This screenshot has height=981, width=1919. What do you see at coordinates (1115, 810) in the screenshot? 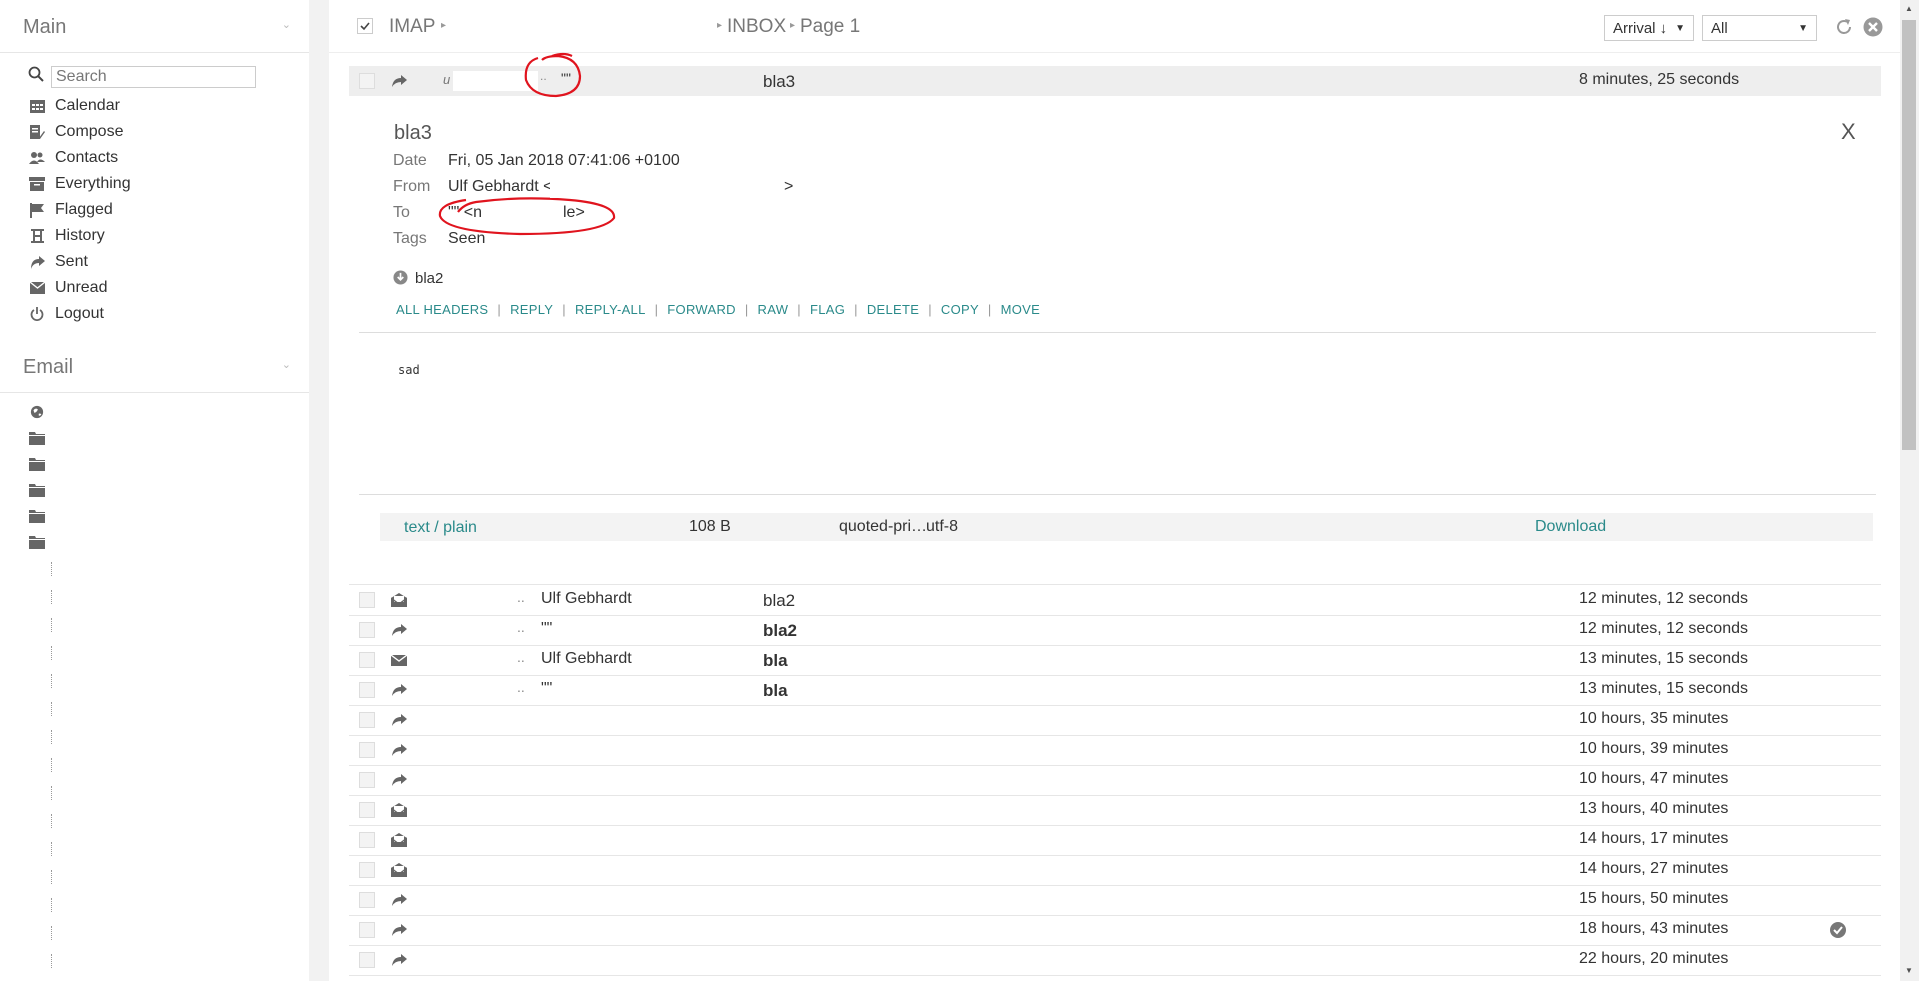
I see `table-row: 13 hours, 40 minutes` at bounding box center [1115, 810].